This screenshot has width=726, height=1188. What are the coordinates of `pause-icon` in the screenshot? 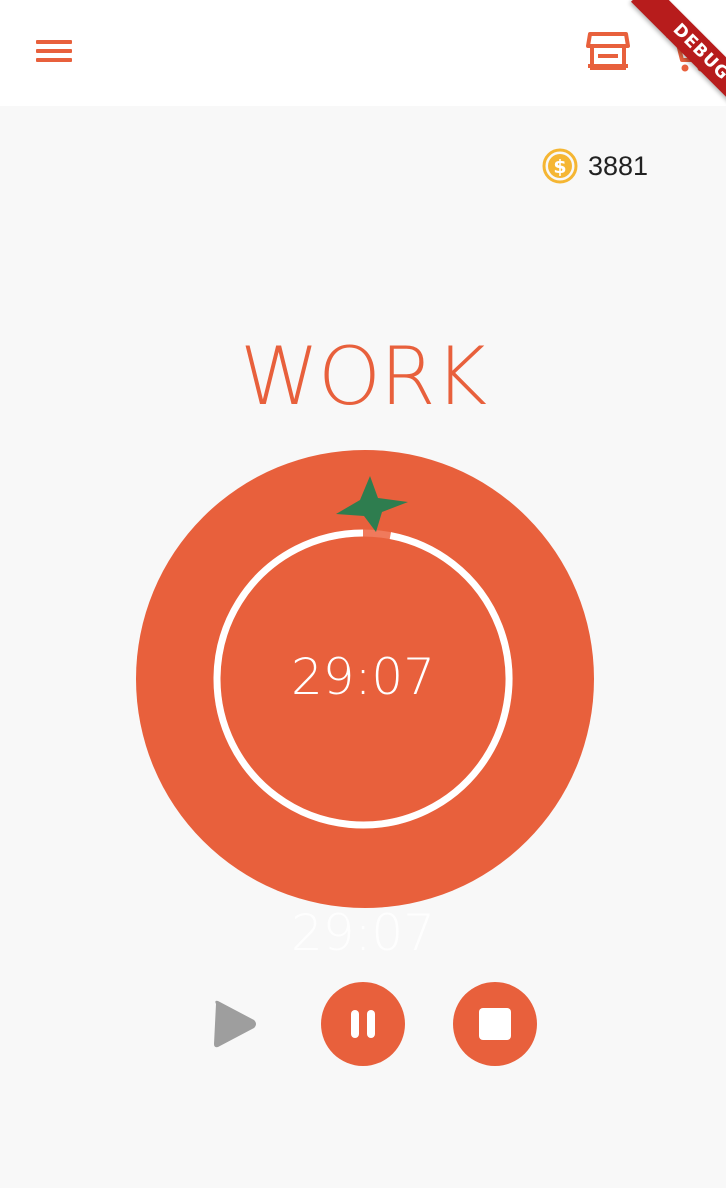 It's located at (363, 1024).